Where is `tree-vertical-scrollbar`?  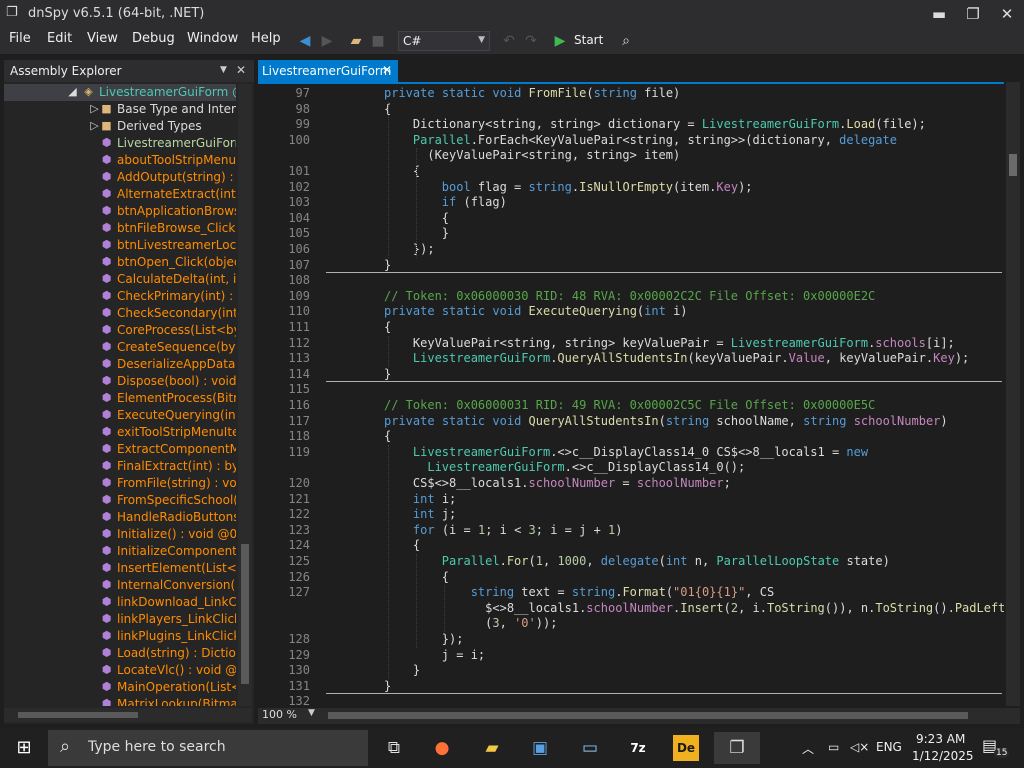 tree-vertical-scrollbar is located at coordinates (245, 395).